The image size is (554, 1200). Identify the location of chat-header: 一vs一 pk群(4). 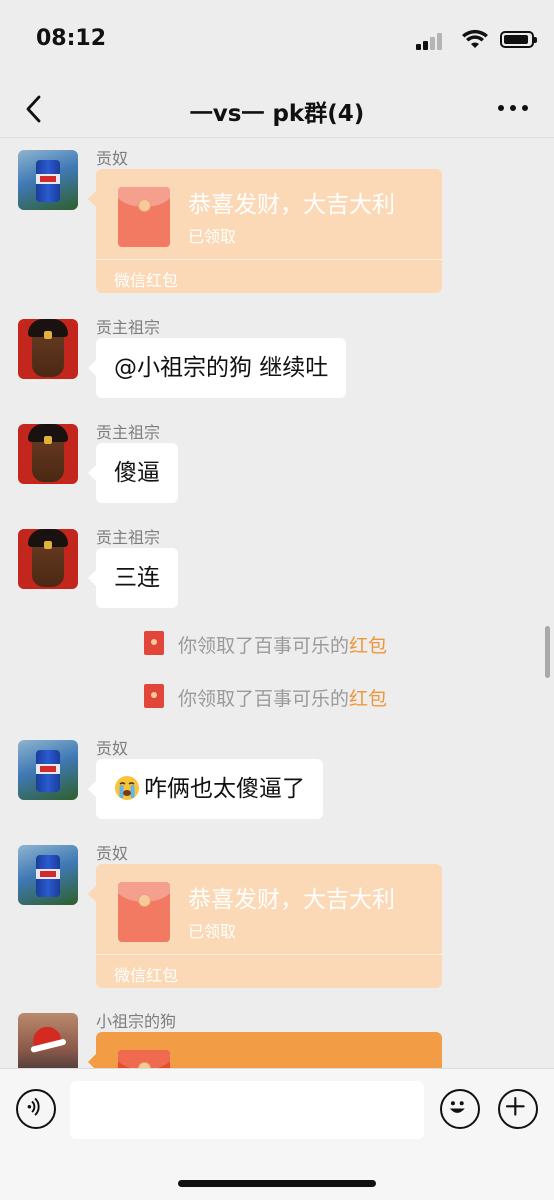
(277, 109).